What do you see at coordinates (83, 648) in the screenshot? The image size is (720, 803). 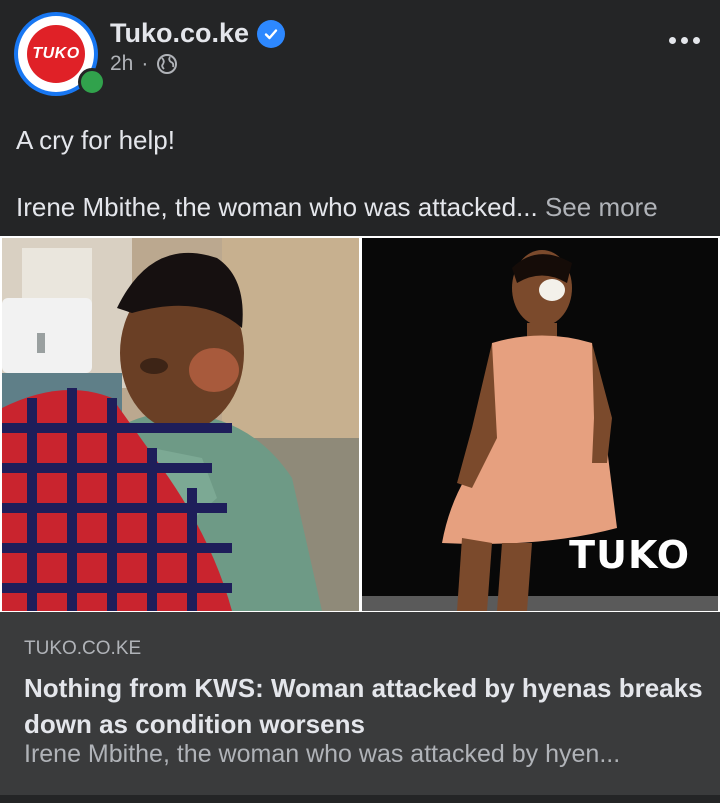 I see `link-domain: TUKO.CO.KE` at bounding box center [83, 648].